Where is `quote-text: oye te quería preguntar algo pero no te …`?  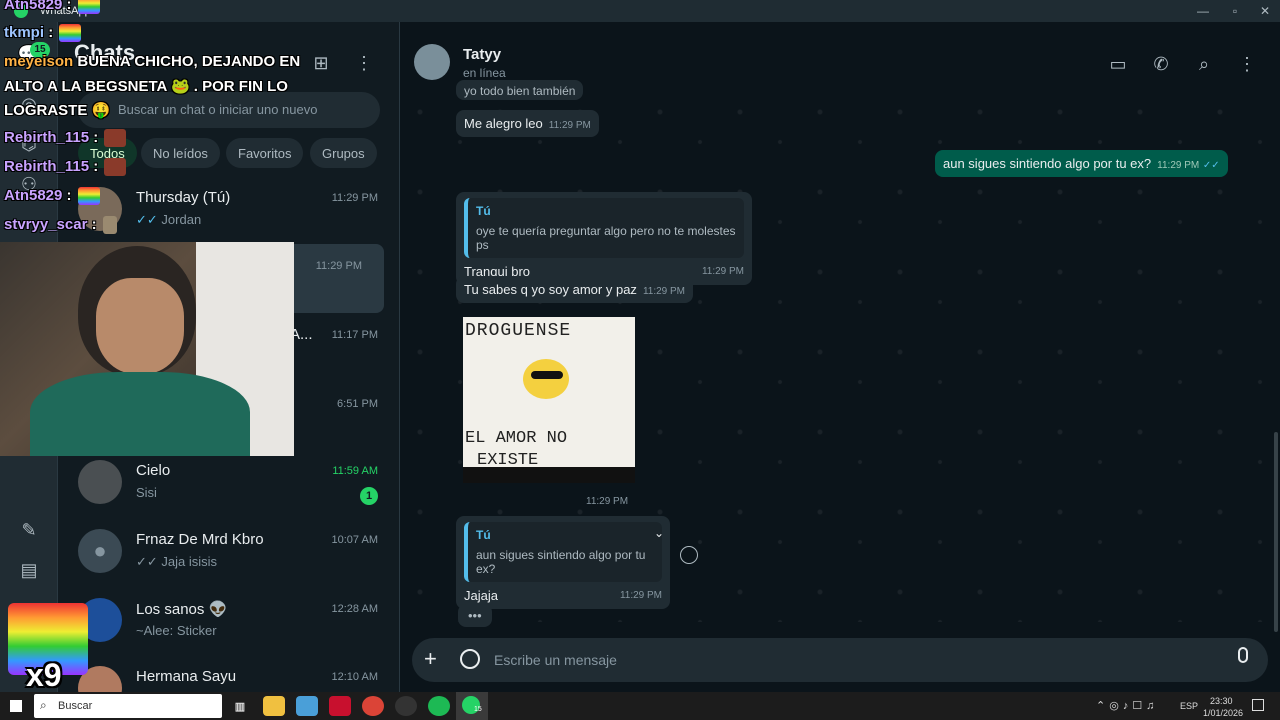
quote-text: oye te quería preguntar algo pero no te … is located at coordinates (606, 238).